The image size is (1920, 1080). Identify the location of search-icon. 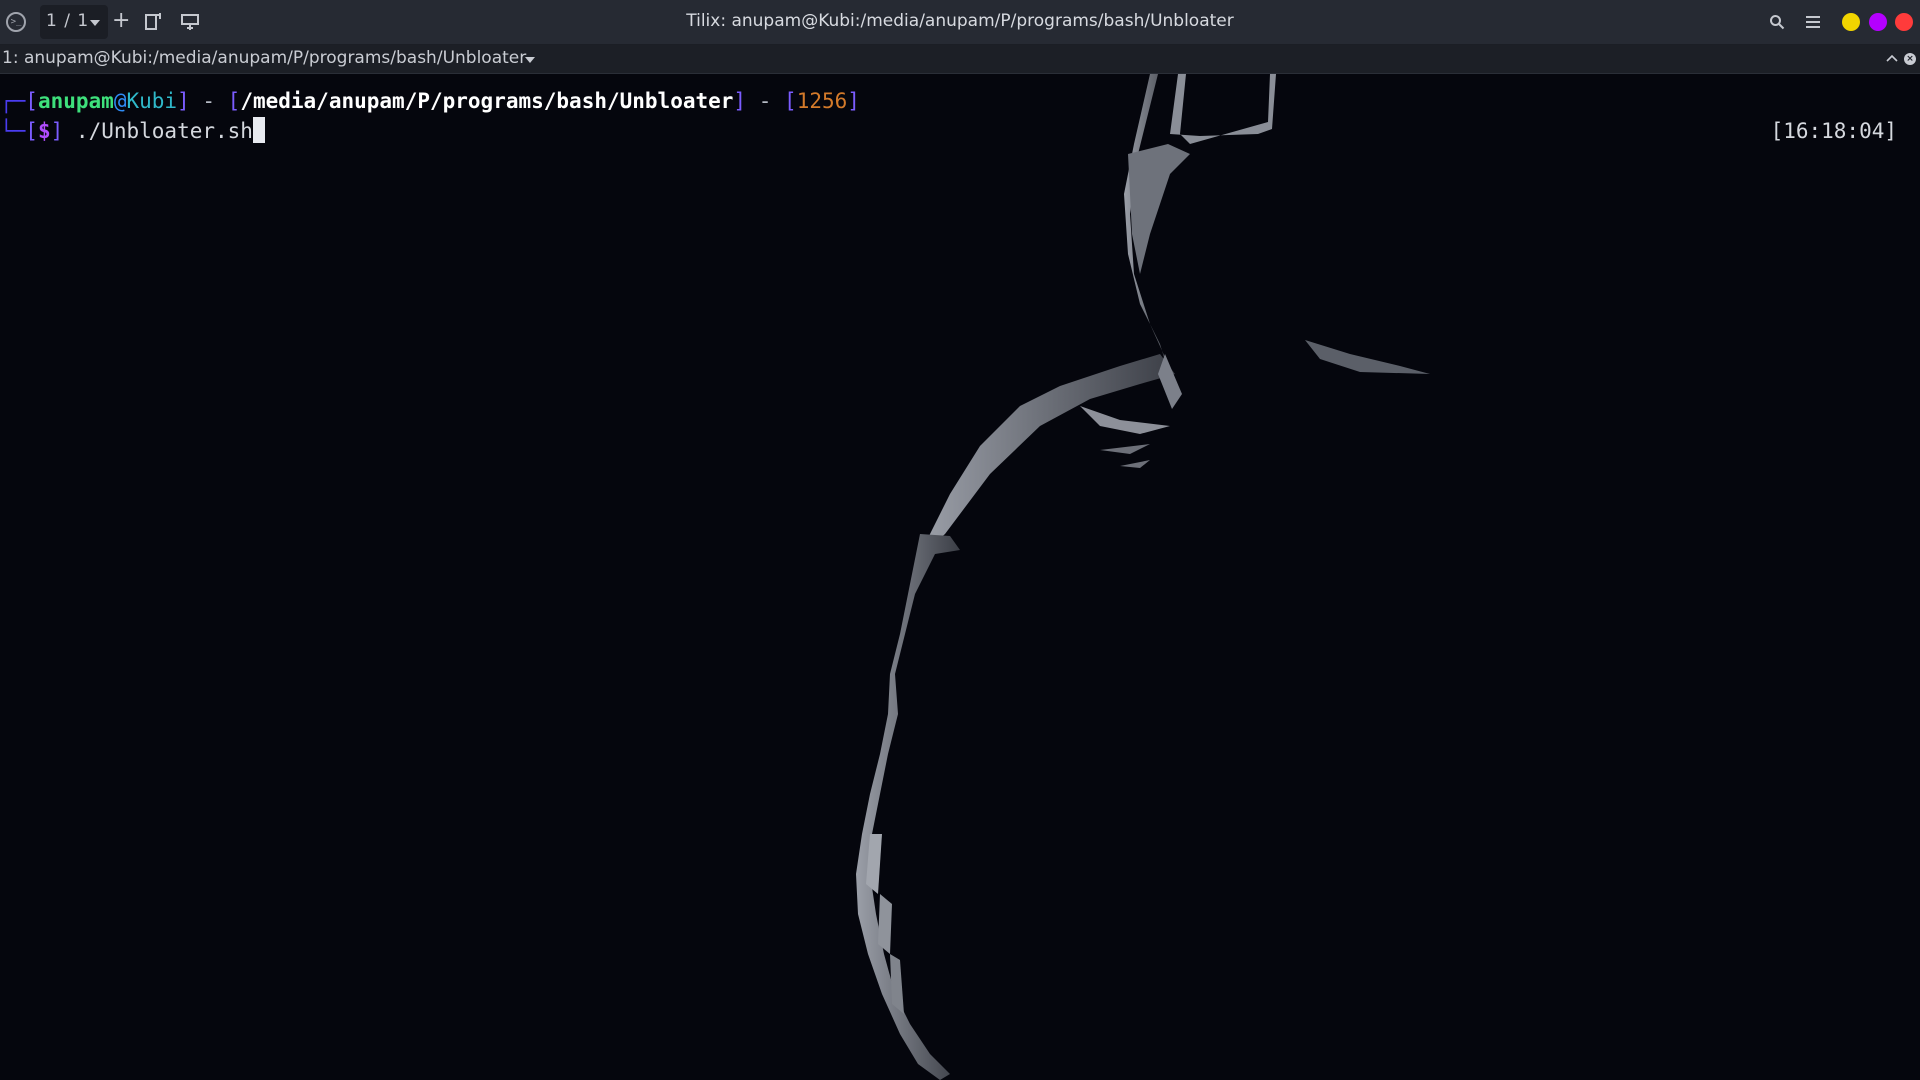
(1777, 22).